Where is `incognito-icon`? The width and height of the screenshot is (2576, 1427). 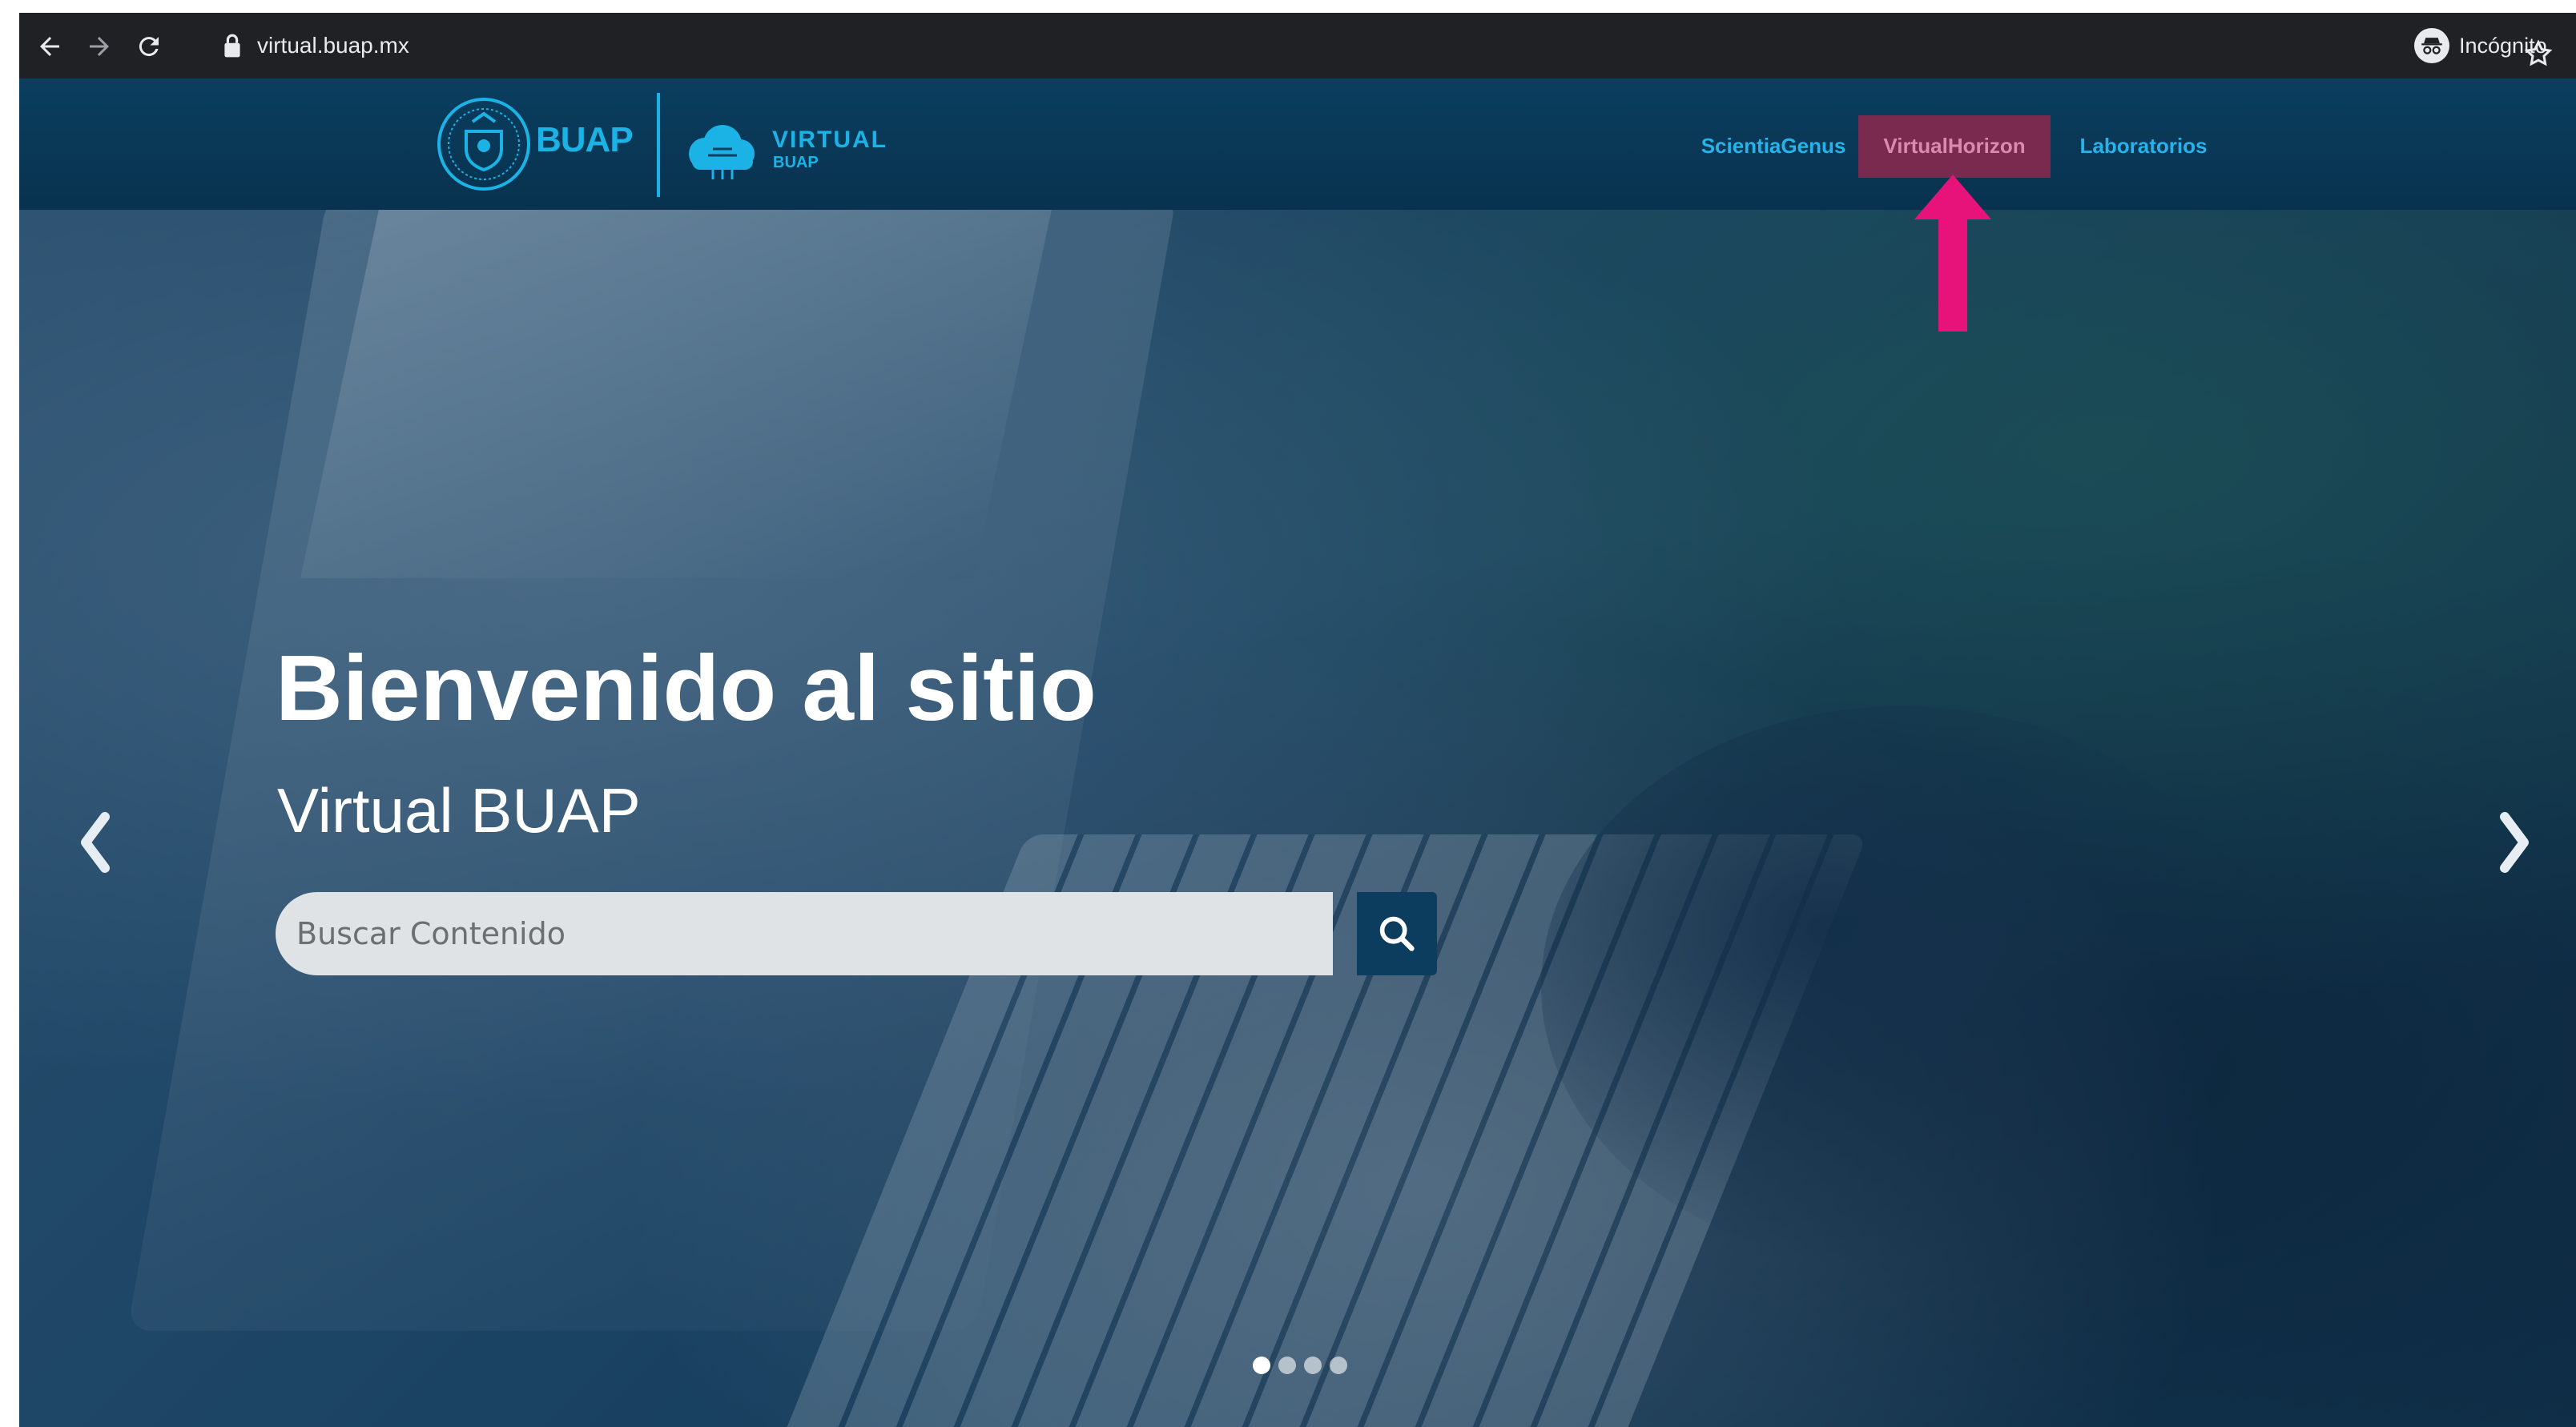
incognito-icon is located at coordinates (2432, 45).